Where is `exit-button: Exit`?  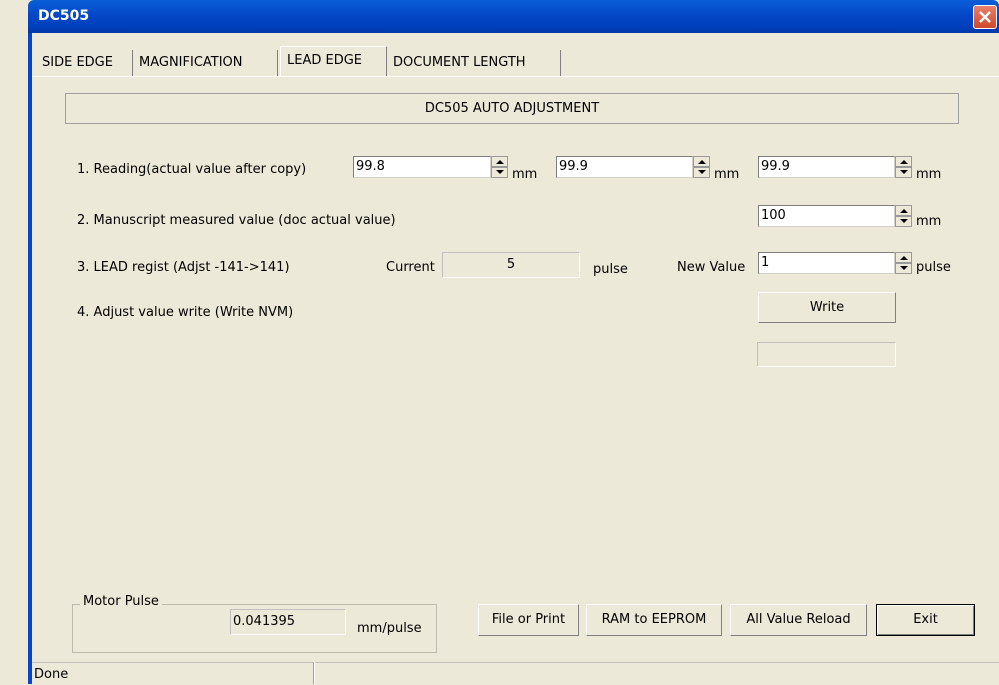 exit-button: Exit is located at coordinates (925, 620).